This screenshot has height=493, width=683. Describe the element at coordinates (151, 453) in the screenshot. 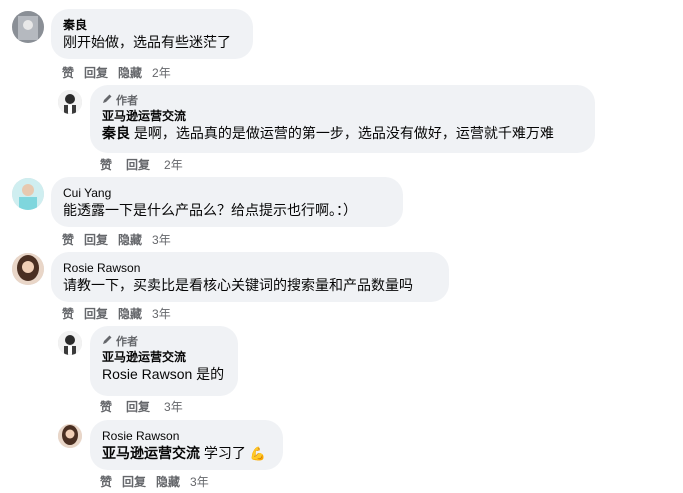

I see `mention-link: 亚马逊运营交流` at that location.